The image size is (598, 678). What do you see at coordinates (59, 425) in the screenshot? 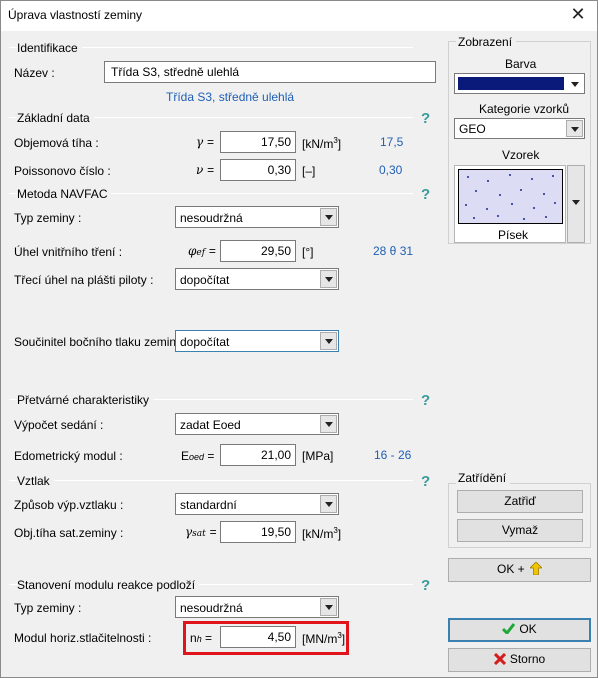
I see `settlement-label: Výpočet sedání :` at bounding box center [59, 425].